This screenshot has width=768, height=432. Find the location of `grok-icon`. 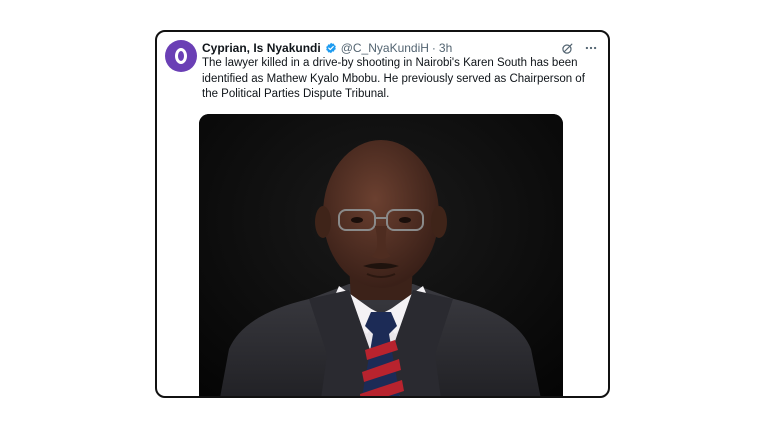

grok-icon is located at coordinates (567, 48).